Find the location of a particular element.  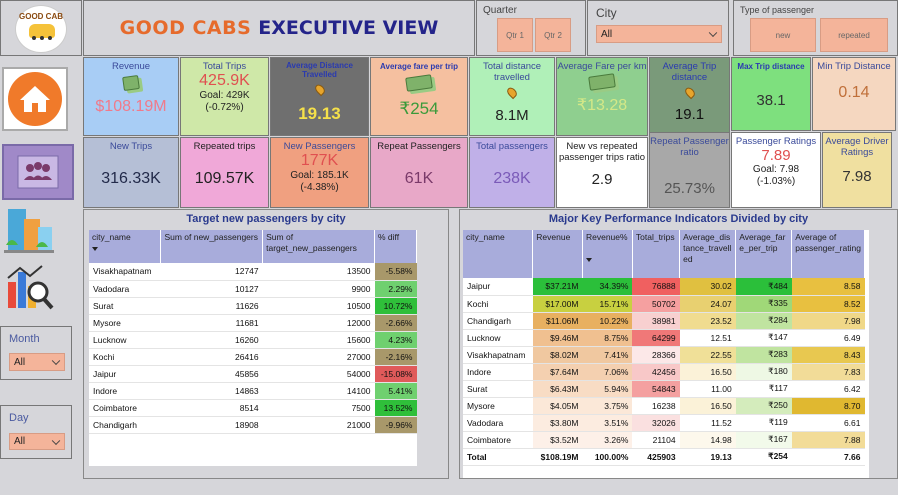

kpi-average-distance-title: Average Distance Travelled is located at coordinates (319, 70).